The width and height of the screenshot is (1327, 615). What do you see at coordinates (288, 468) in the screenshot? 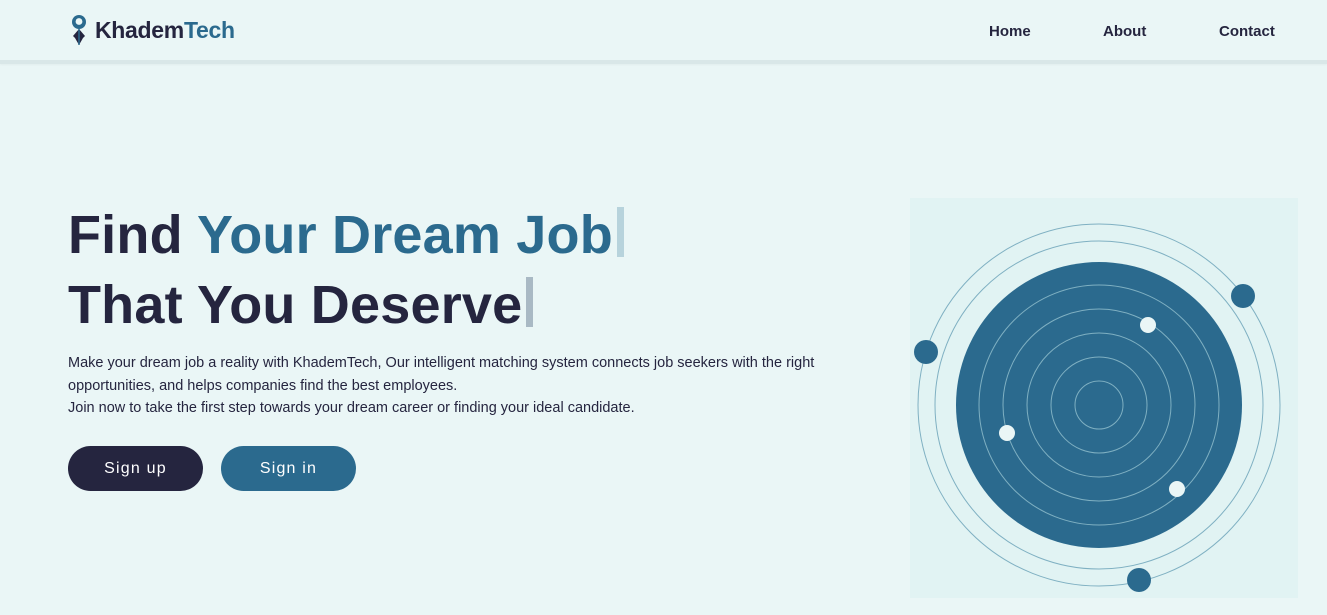
I see `signin-button: Sign in` at bounding box center [288, 468].